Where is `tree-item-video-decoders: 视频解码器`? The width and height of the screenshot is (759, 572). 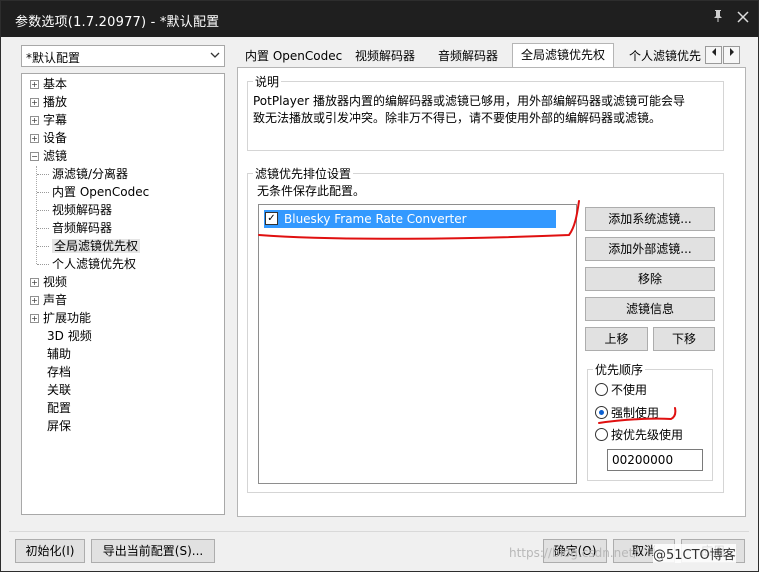 tree-item-video-decoders: 视频解码器 is located at coordinates (74, 210).